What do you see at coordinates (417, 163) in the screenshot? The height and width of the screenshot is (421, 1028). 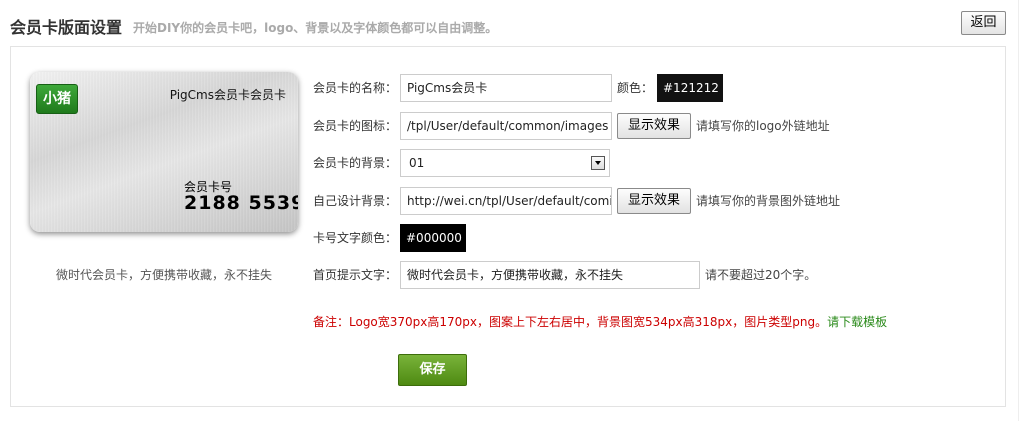 I see `card-background-selected: 01` at bounding box center [417, 163].